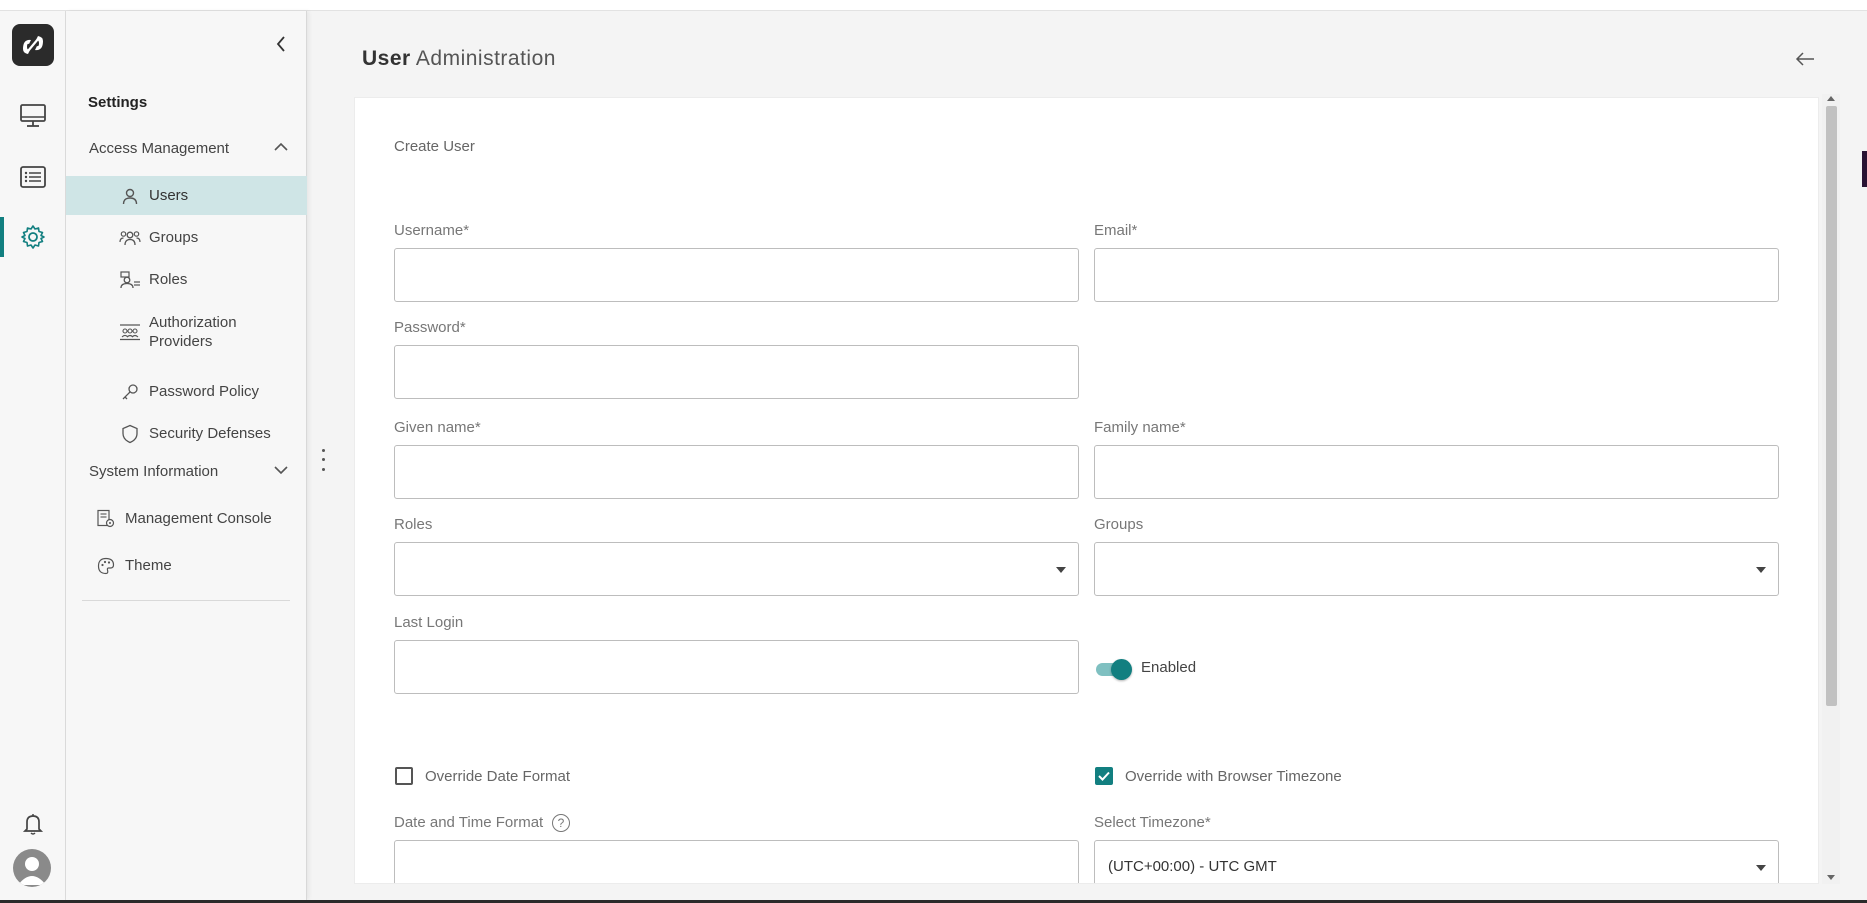  What do you see at coordinates (437, 427) in the screenshot?
I see `given-name-label: Given name*` at bounding box center [437, 427].